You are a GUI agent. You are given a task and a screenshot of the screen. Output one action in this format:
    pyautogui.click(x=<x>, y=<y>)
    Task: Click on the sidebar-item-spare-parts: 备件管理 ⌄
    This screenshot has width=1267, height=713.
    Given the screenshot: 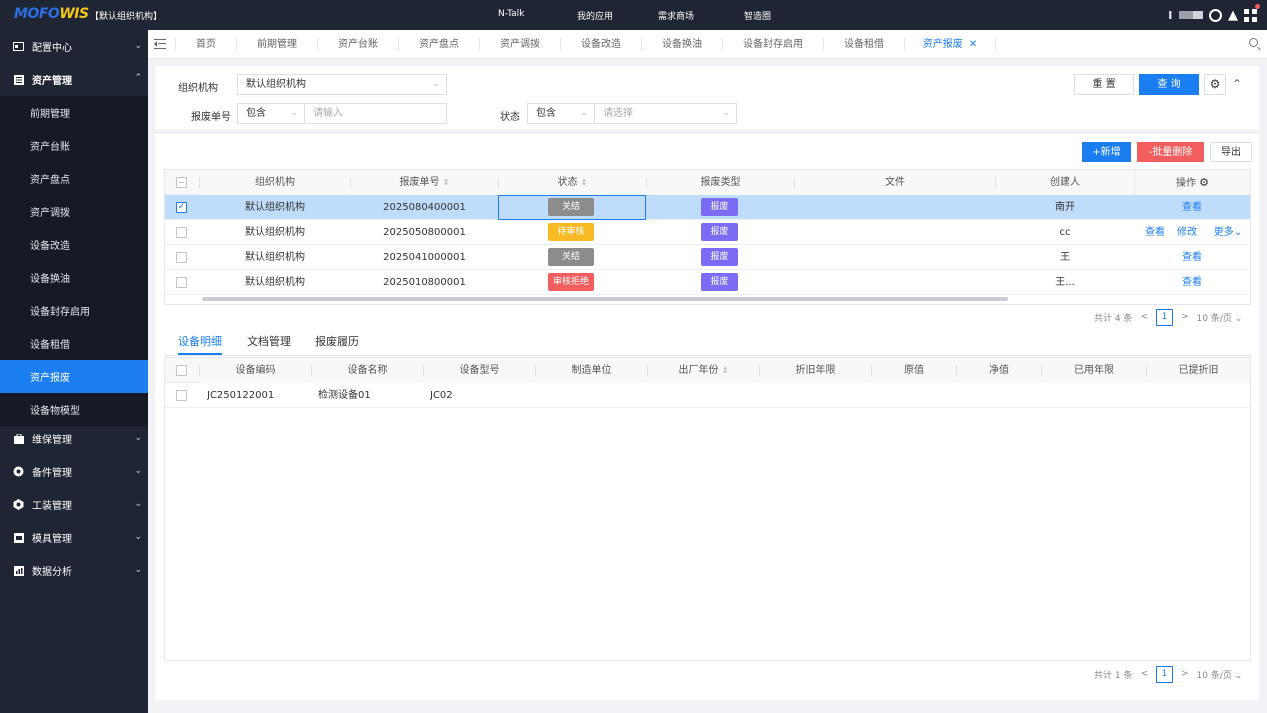 What is the action you would take?
    pyautogui.click(x=74, y=471)
    